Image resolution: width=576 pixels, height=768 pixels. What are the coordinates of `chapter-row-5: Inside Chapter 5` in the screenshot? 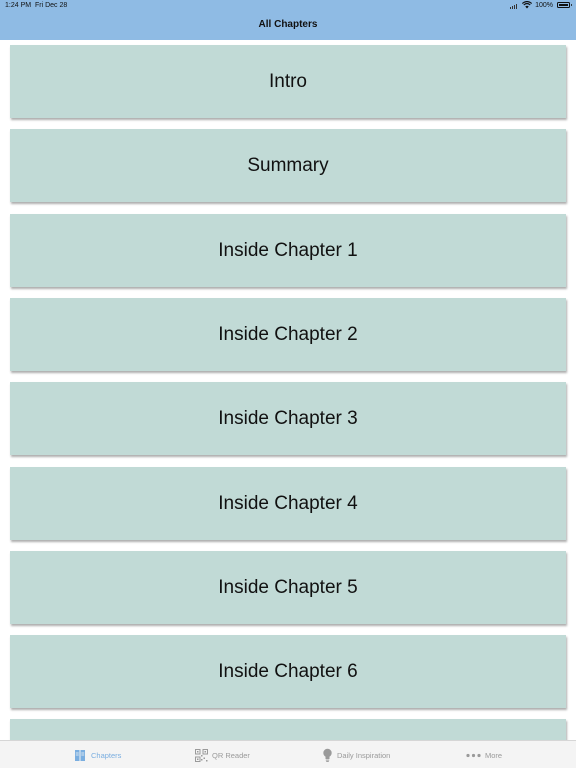 It's located at (288, 587).